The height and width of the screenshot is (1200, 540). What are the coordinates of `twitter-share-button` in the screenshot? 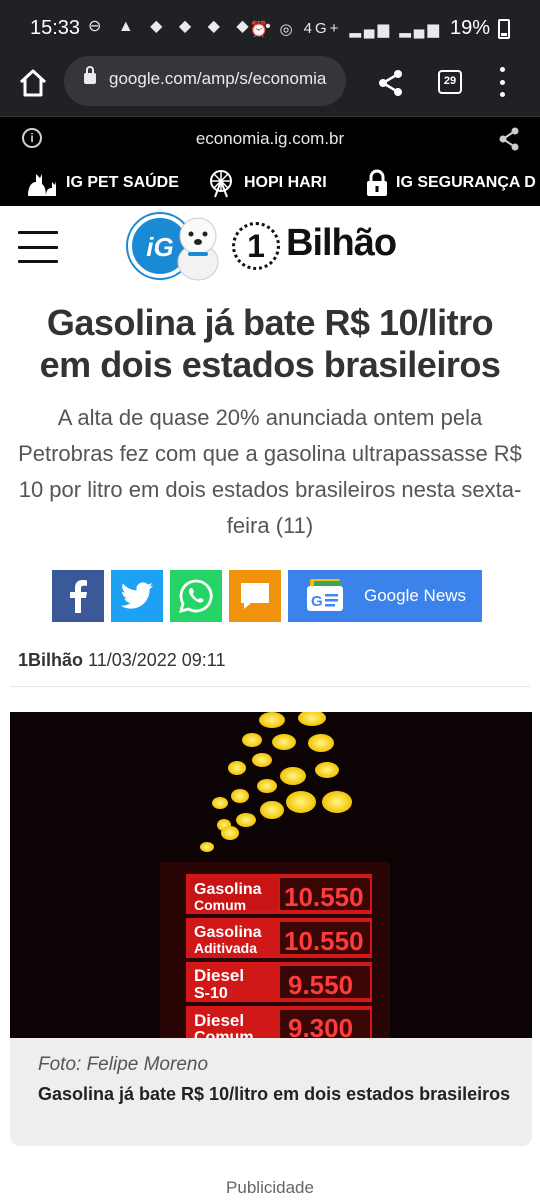 It's located at (137, 596).